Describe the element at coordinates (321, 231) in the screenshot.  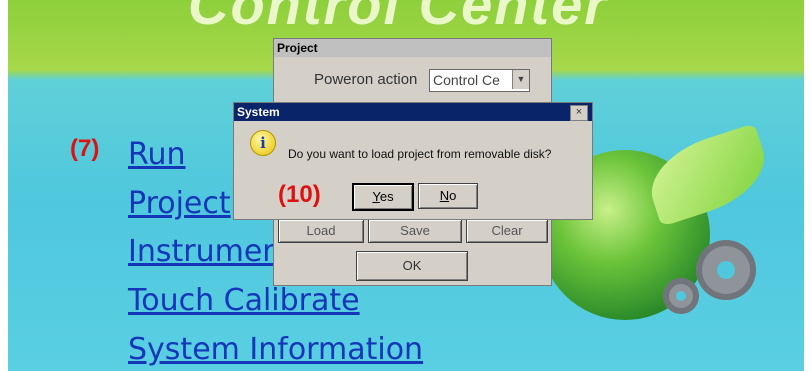
I see `load-button: Load` at that location.